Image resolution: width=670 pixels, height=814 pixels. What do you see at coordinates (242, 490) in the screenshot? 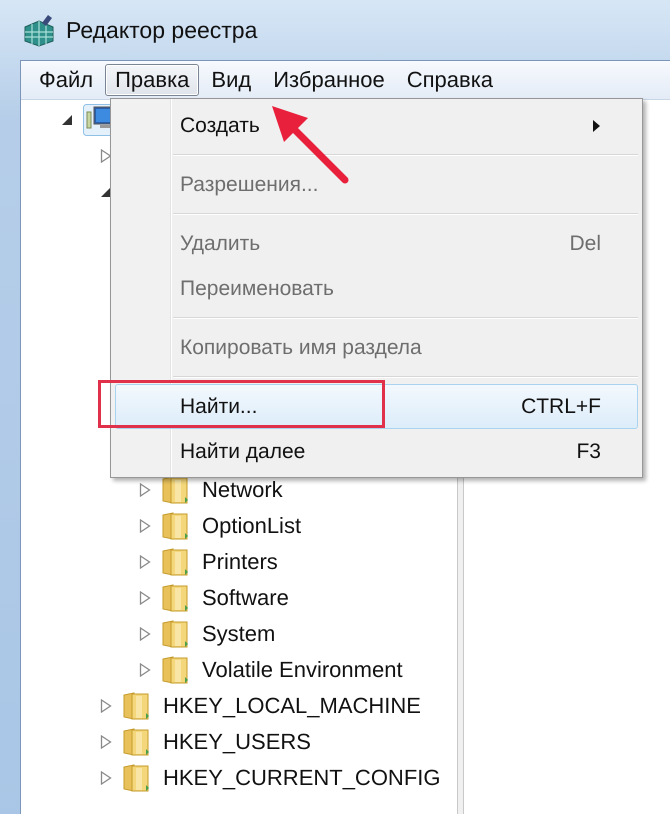
I see `tree-item-label: Network` at bounding box center [242, 490].